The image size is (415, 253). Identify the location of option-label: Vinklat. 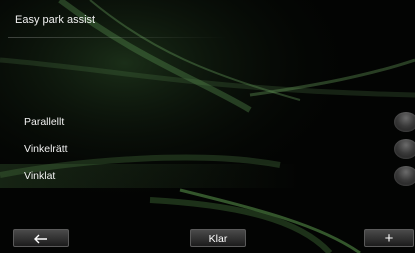
(40, 176).